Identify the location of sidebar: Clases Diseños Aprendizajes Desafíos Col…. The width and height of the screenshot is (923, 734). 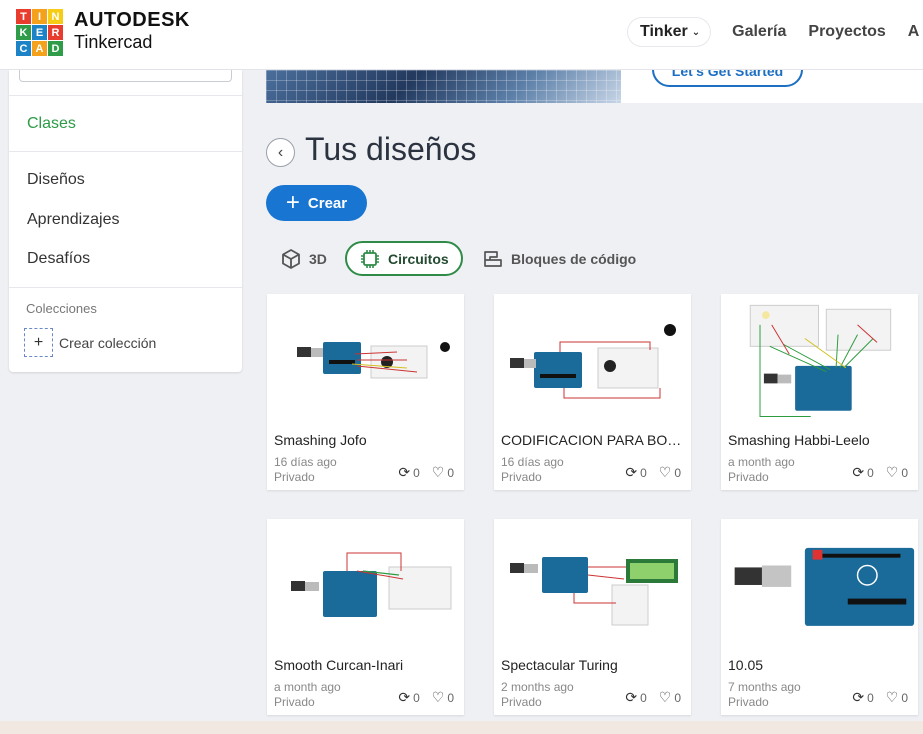
(125, 221).